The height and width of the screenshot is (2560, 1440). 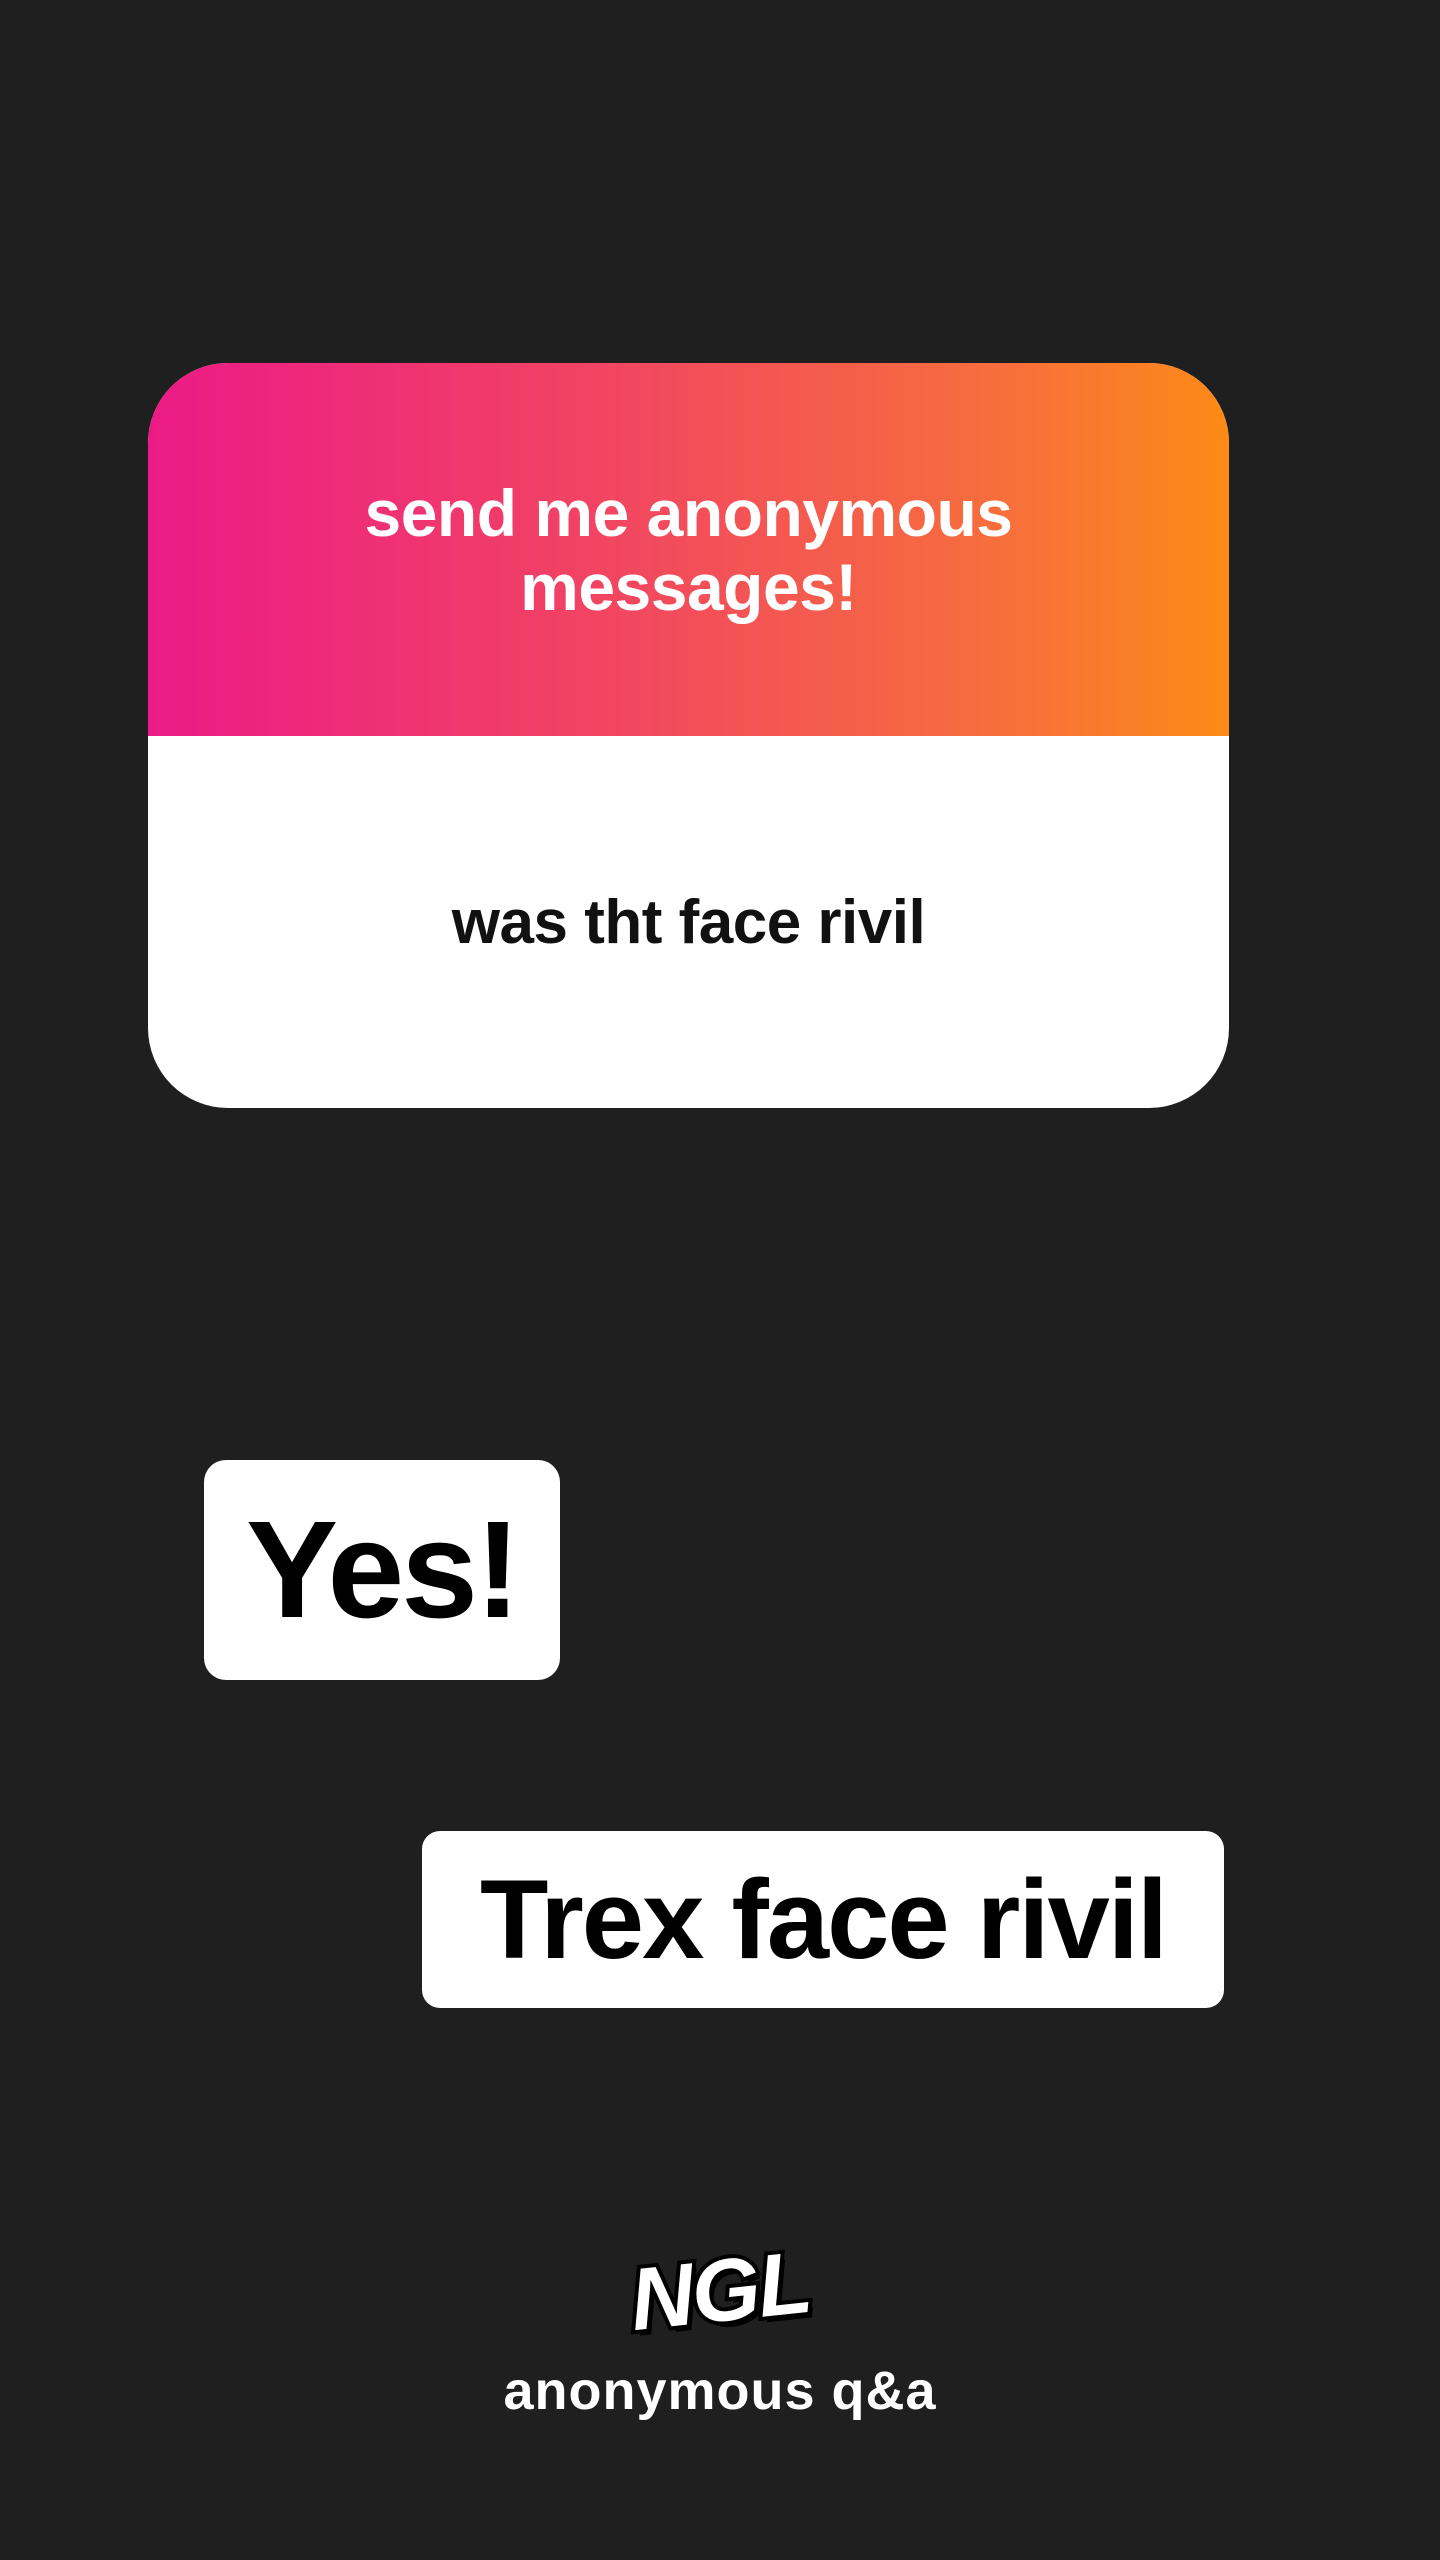 What do you see at coordinates (720, 2391) in the screenshot?
I see `branding-tagline: anonymous q&a` at bounding box center [720, 2391].